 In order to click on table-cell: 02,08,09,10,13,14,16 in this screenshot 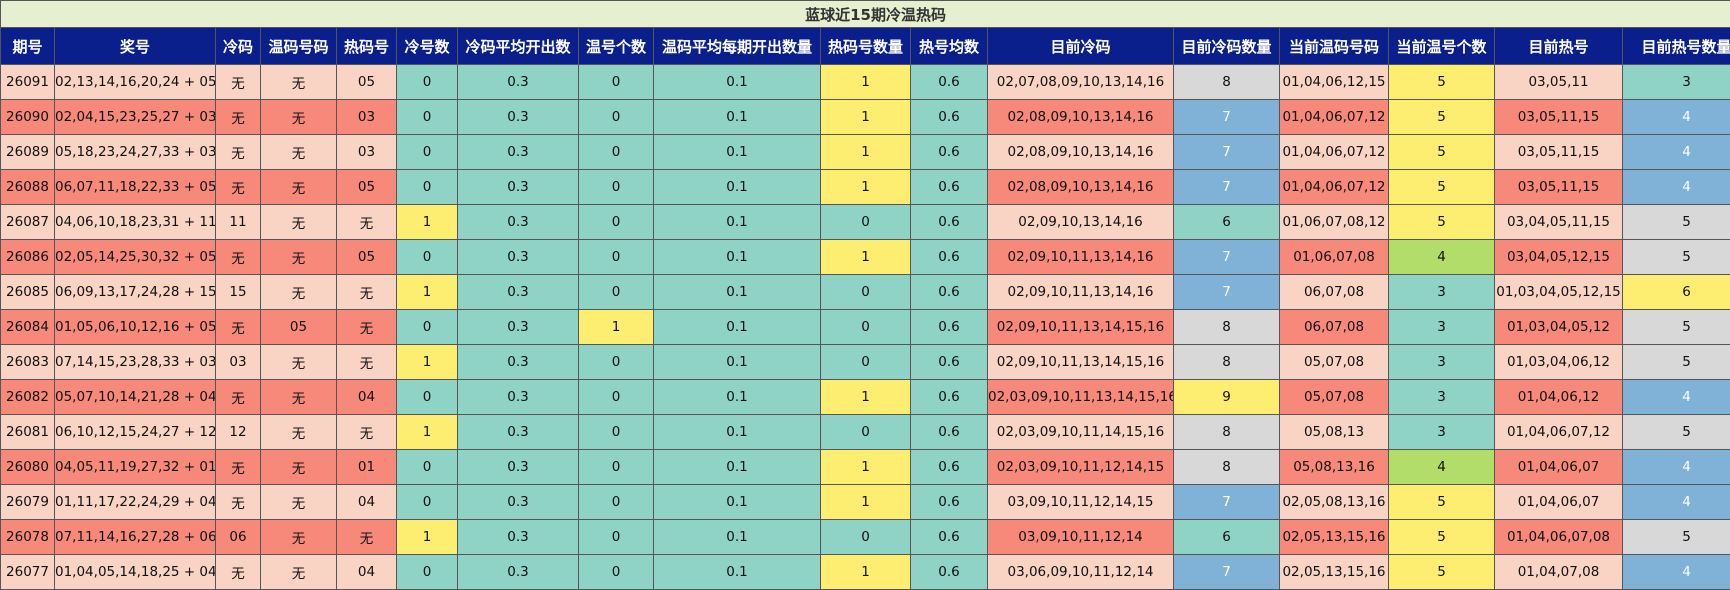, I will do `click(1081, 187)`.